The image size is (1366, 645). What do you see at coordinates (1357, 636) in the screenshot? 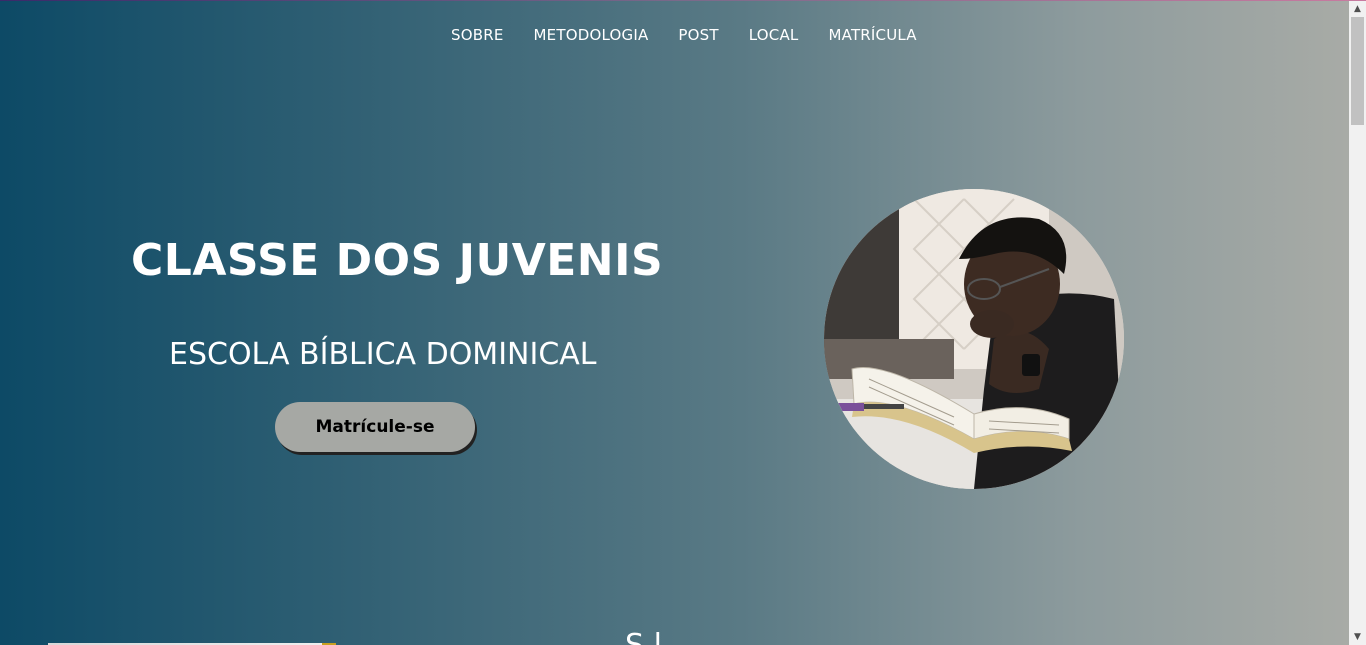
I see `scroll-down-icon: ▼` at bounding box center [1357, 636].